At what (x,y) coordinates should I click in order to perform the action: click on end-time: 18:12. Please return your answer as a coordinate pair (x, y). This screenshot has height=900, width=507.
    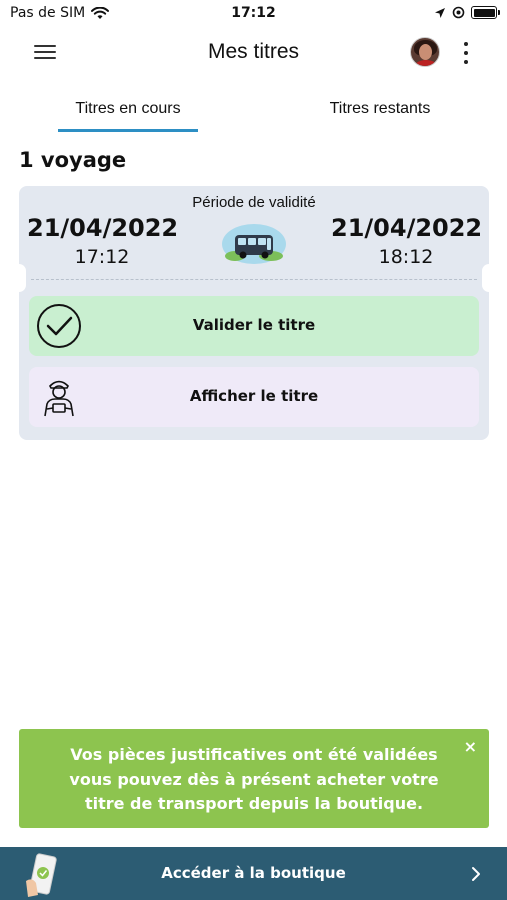
    Looking at the image, I should click on (406, 257).